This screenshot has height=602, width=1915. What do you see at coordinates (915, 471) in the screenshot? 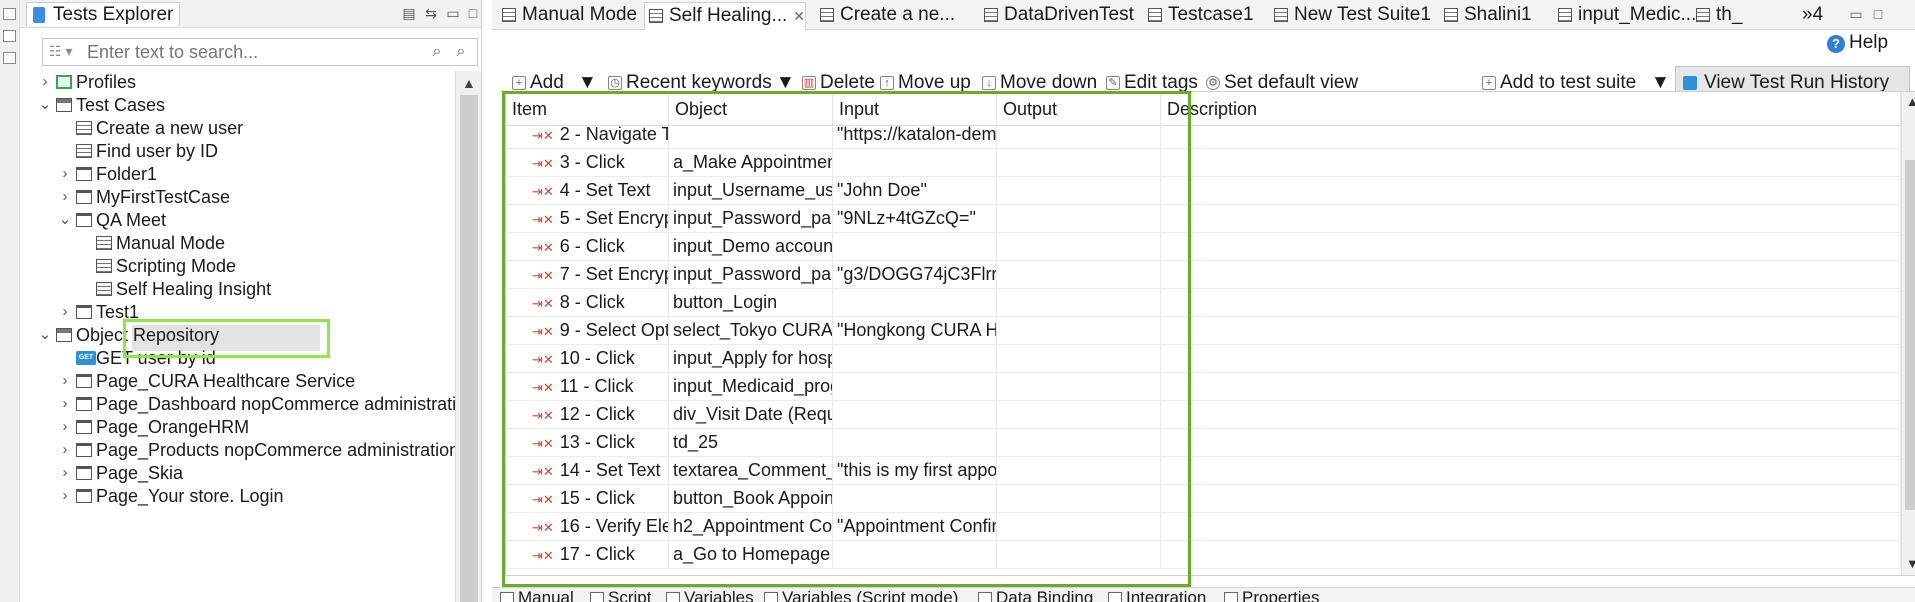
I see `table-cell-input: "this is my first appointment"` at bounding box center [915, 471].